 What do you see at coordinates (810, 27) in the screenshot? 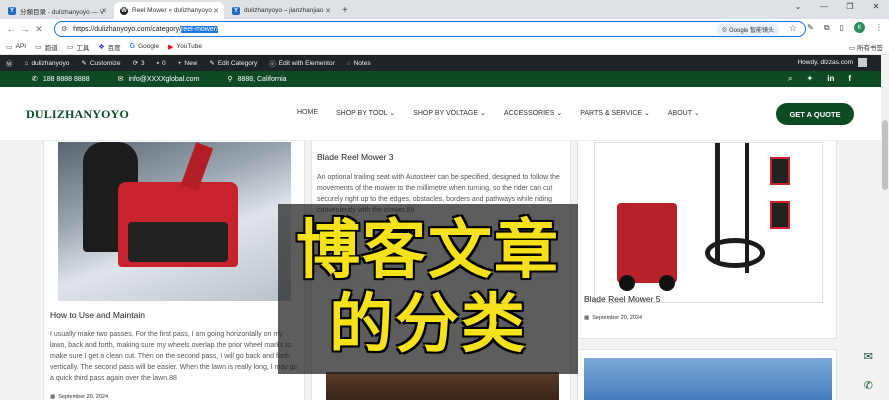
I see `pen-icon: ✎` at bounding box center [810, 27].